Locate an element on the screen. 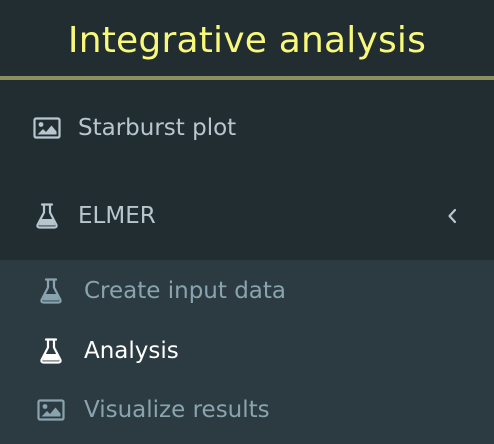  chevron-left-icon is located at coordinates (452, 216).